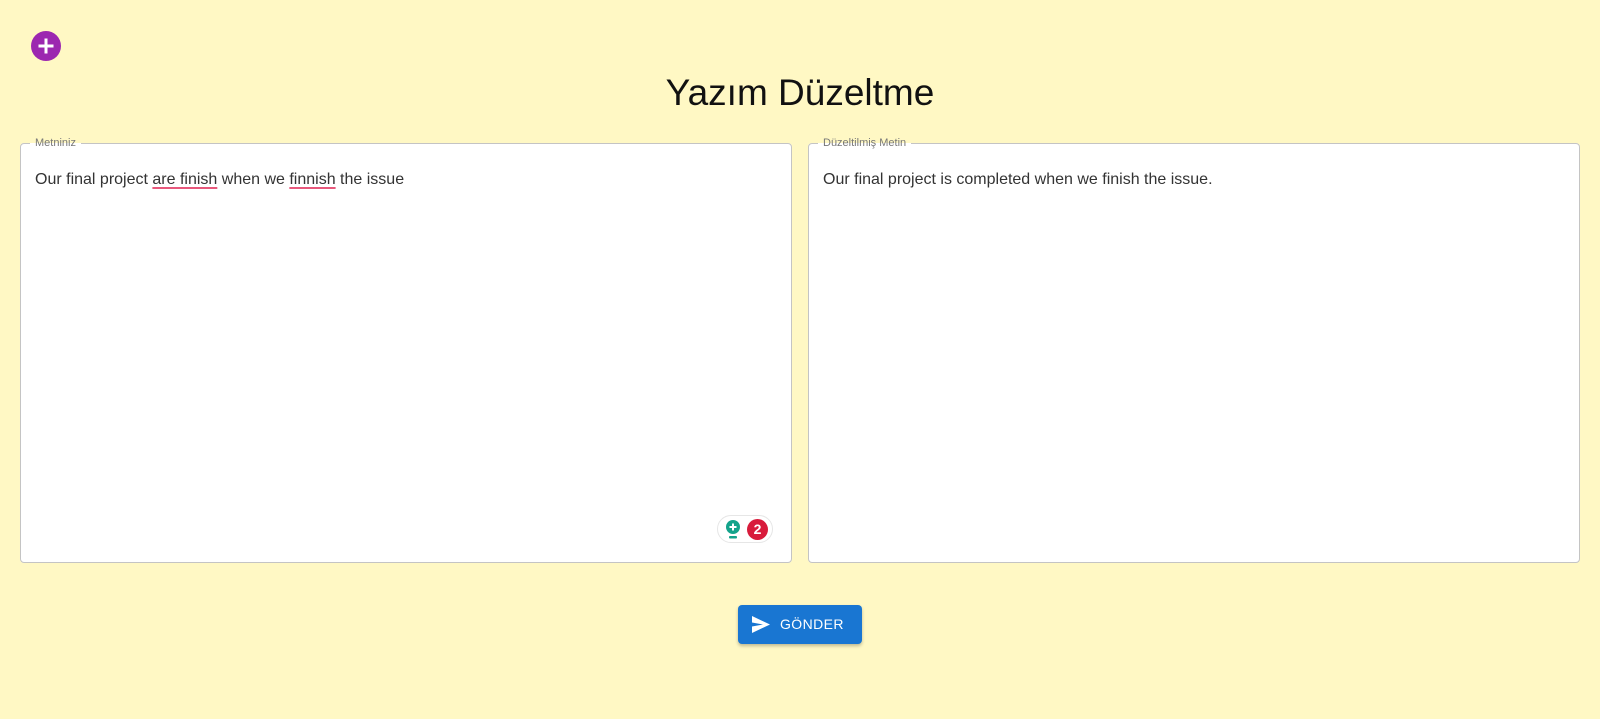  Describe the element at coordinates (184, 179) in the screenshot. I see `flagged-phrase: are finish` at that location.